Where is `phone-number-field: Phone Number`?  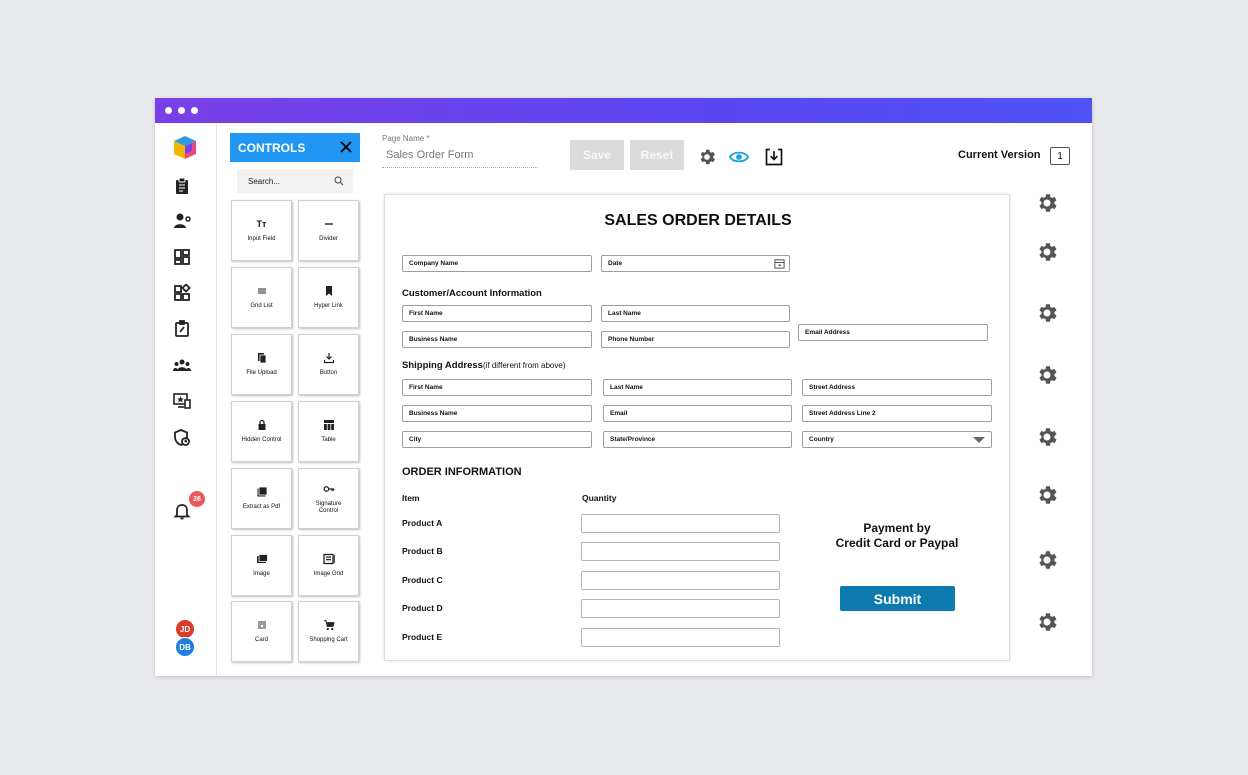
phone-number-field: Phone Number is located at coordinates (695, 339).